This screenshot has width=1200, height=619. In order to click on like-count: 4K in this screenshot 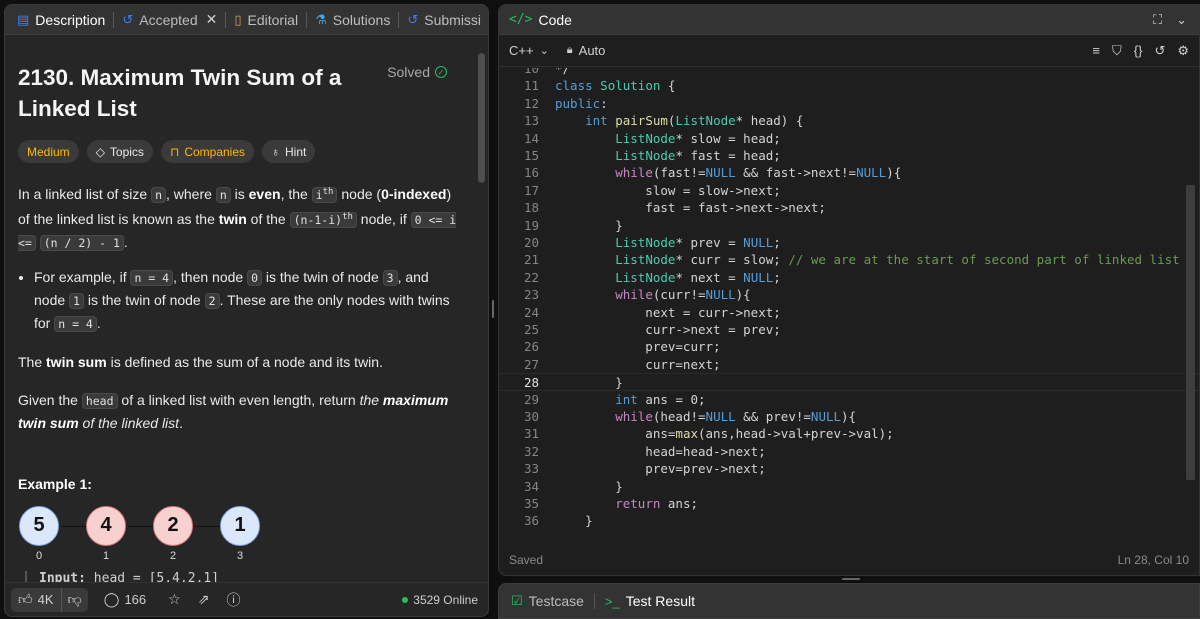, I will do `click(45, 599)`.